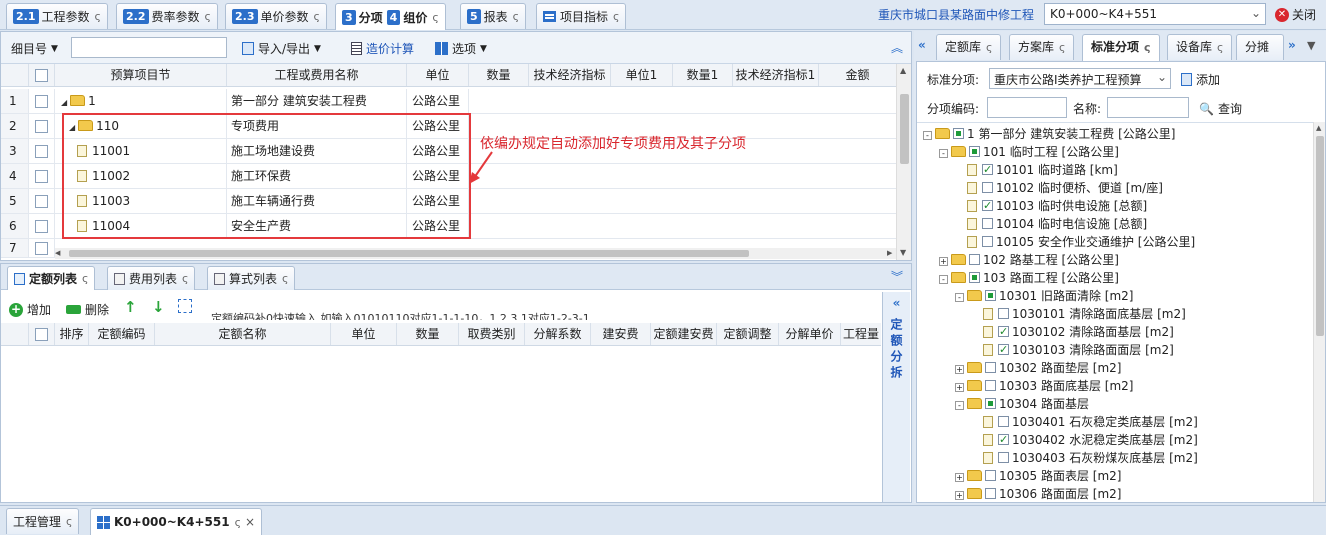 The width and height of the screenshot is (1326, 535). I want to click on tree-vertical-scrollbar: ▲, so click(1319, 312).